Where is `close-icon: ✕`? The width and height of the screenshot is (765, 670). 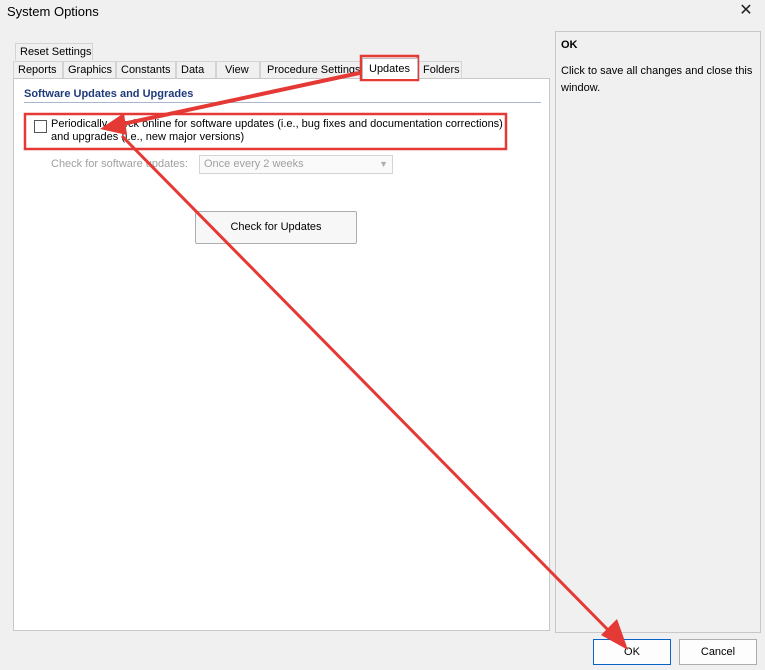 close-icon: ✕ is located at coordinates (746, 12).